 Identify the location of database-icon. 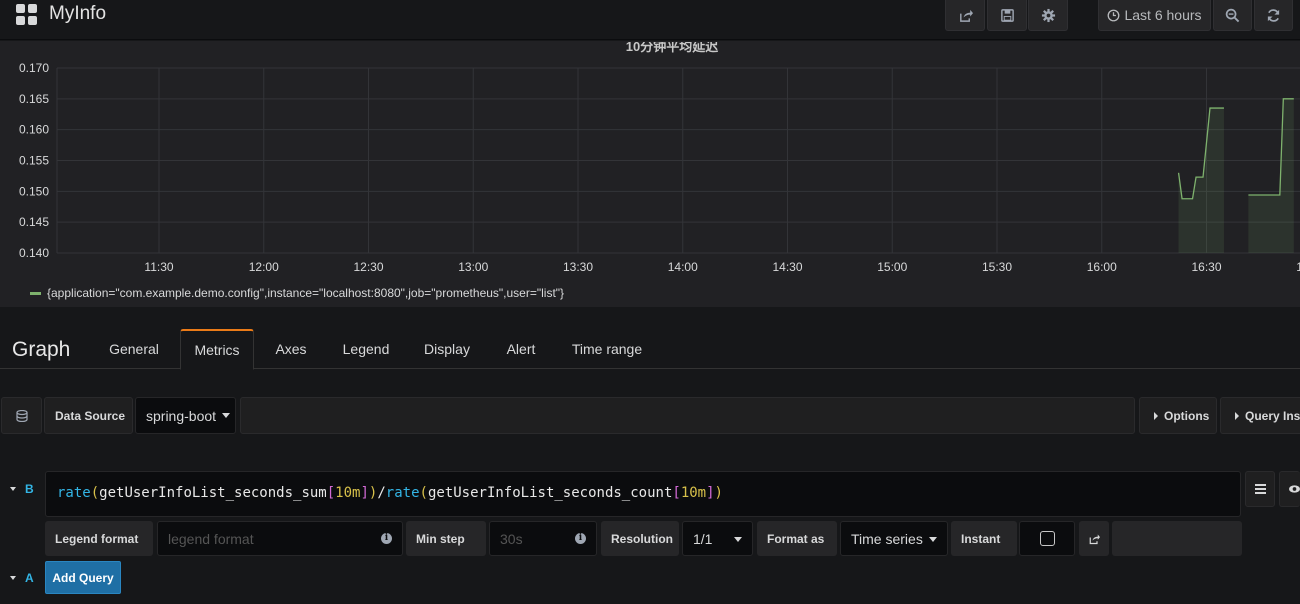
(21, 415).